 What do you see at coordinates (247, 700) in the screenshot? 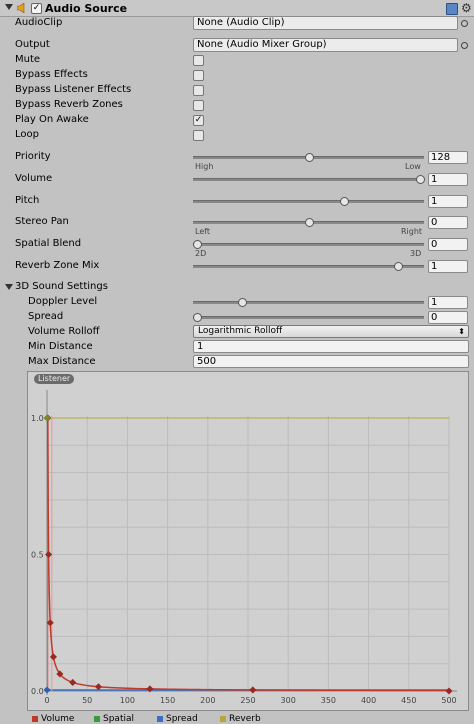
I see `x-tick-label: 250` at bounding box center [247, 700].